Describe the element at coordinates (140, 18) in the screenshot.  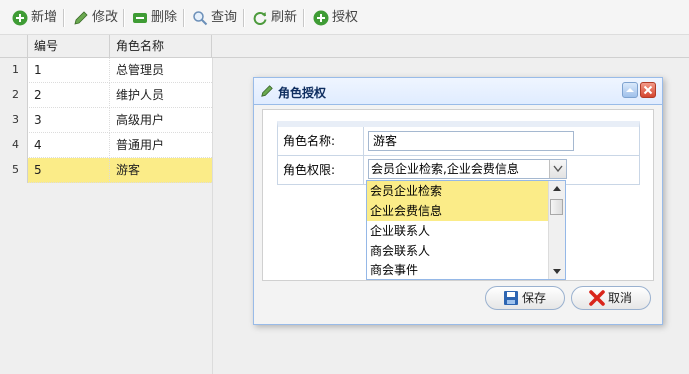
I see `delete-icon` at that location.